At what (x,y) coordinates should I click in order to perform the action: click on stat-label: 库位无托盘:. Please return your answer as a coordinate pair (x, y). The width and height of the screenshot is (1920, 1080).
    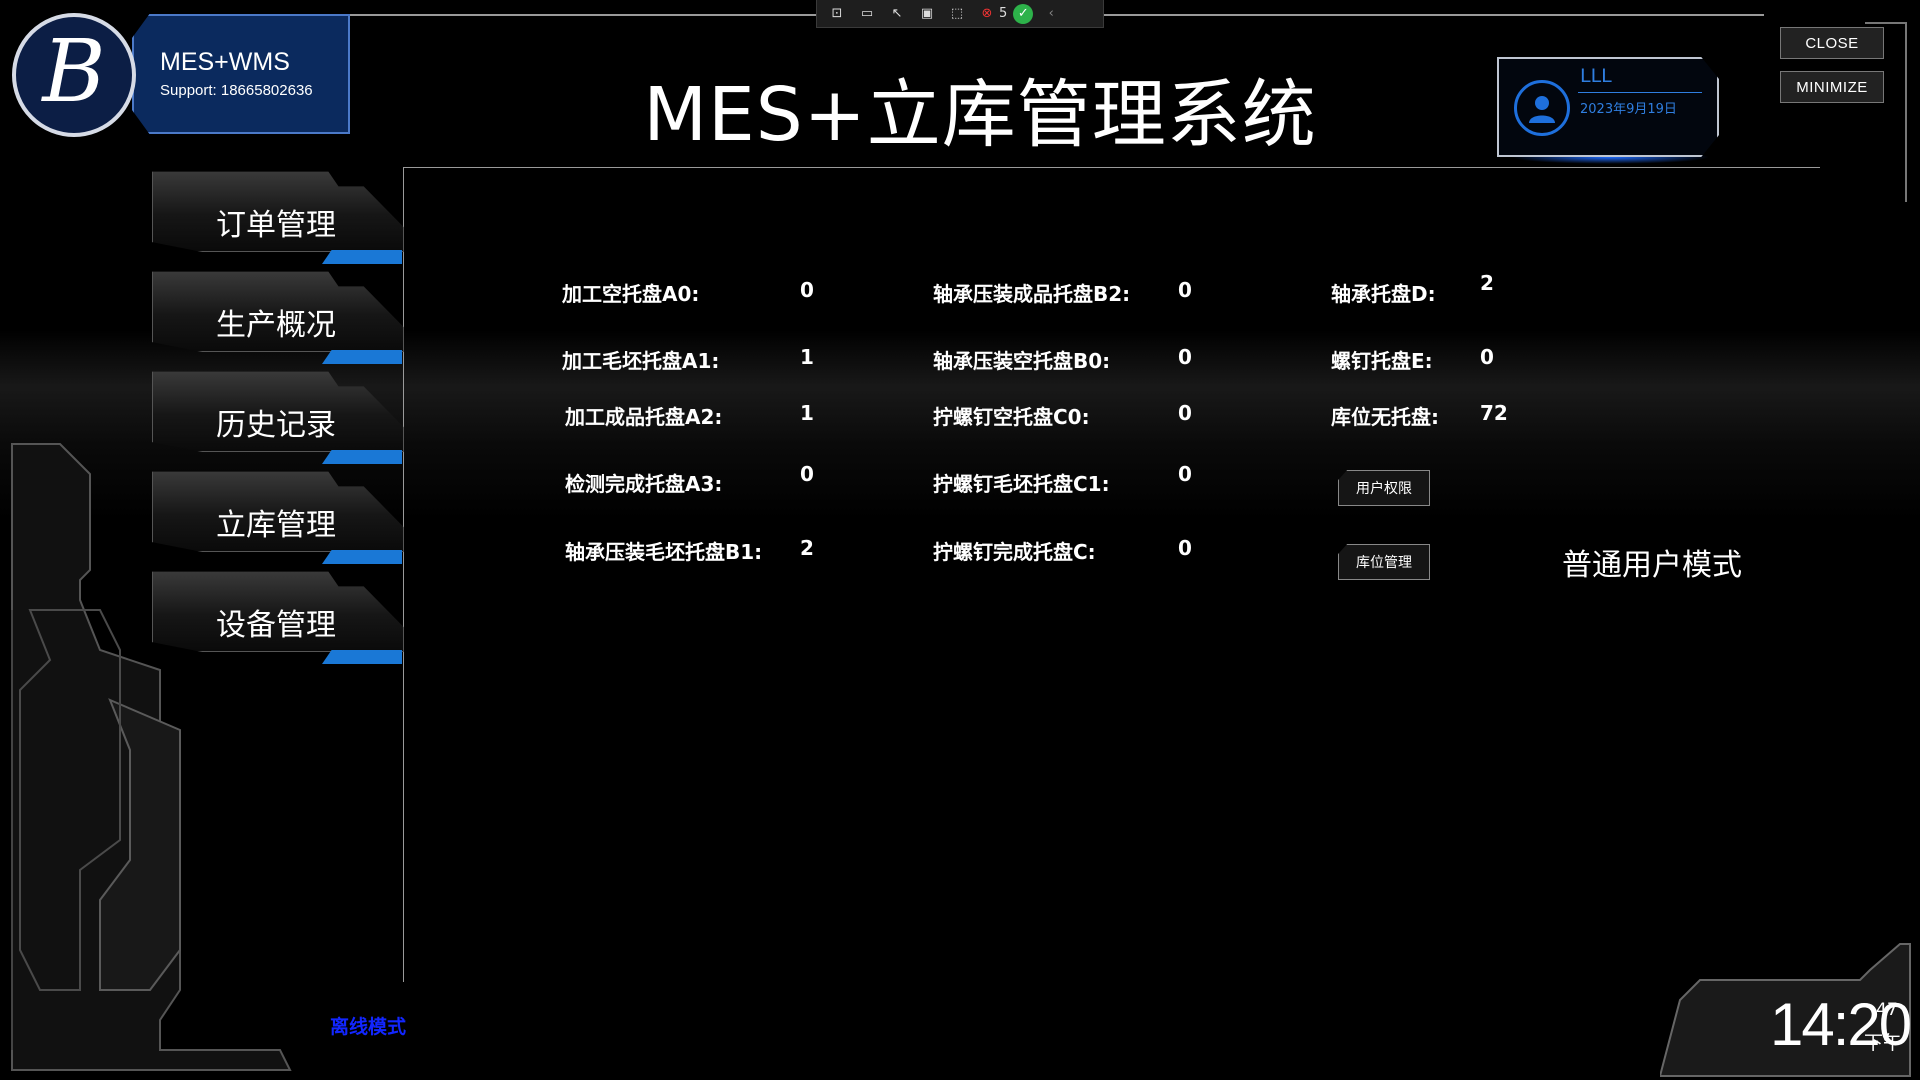
    Looking at the image, I should click on (1385, 417).